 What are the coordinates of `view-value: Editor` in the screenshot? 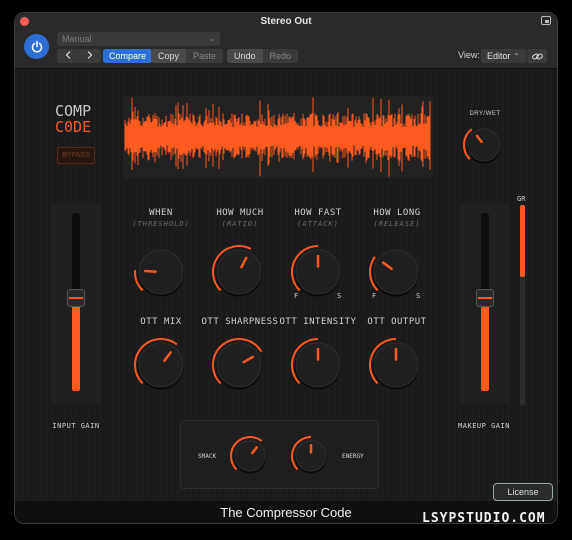 It's located at (499, 56).